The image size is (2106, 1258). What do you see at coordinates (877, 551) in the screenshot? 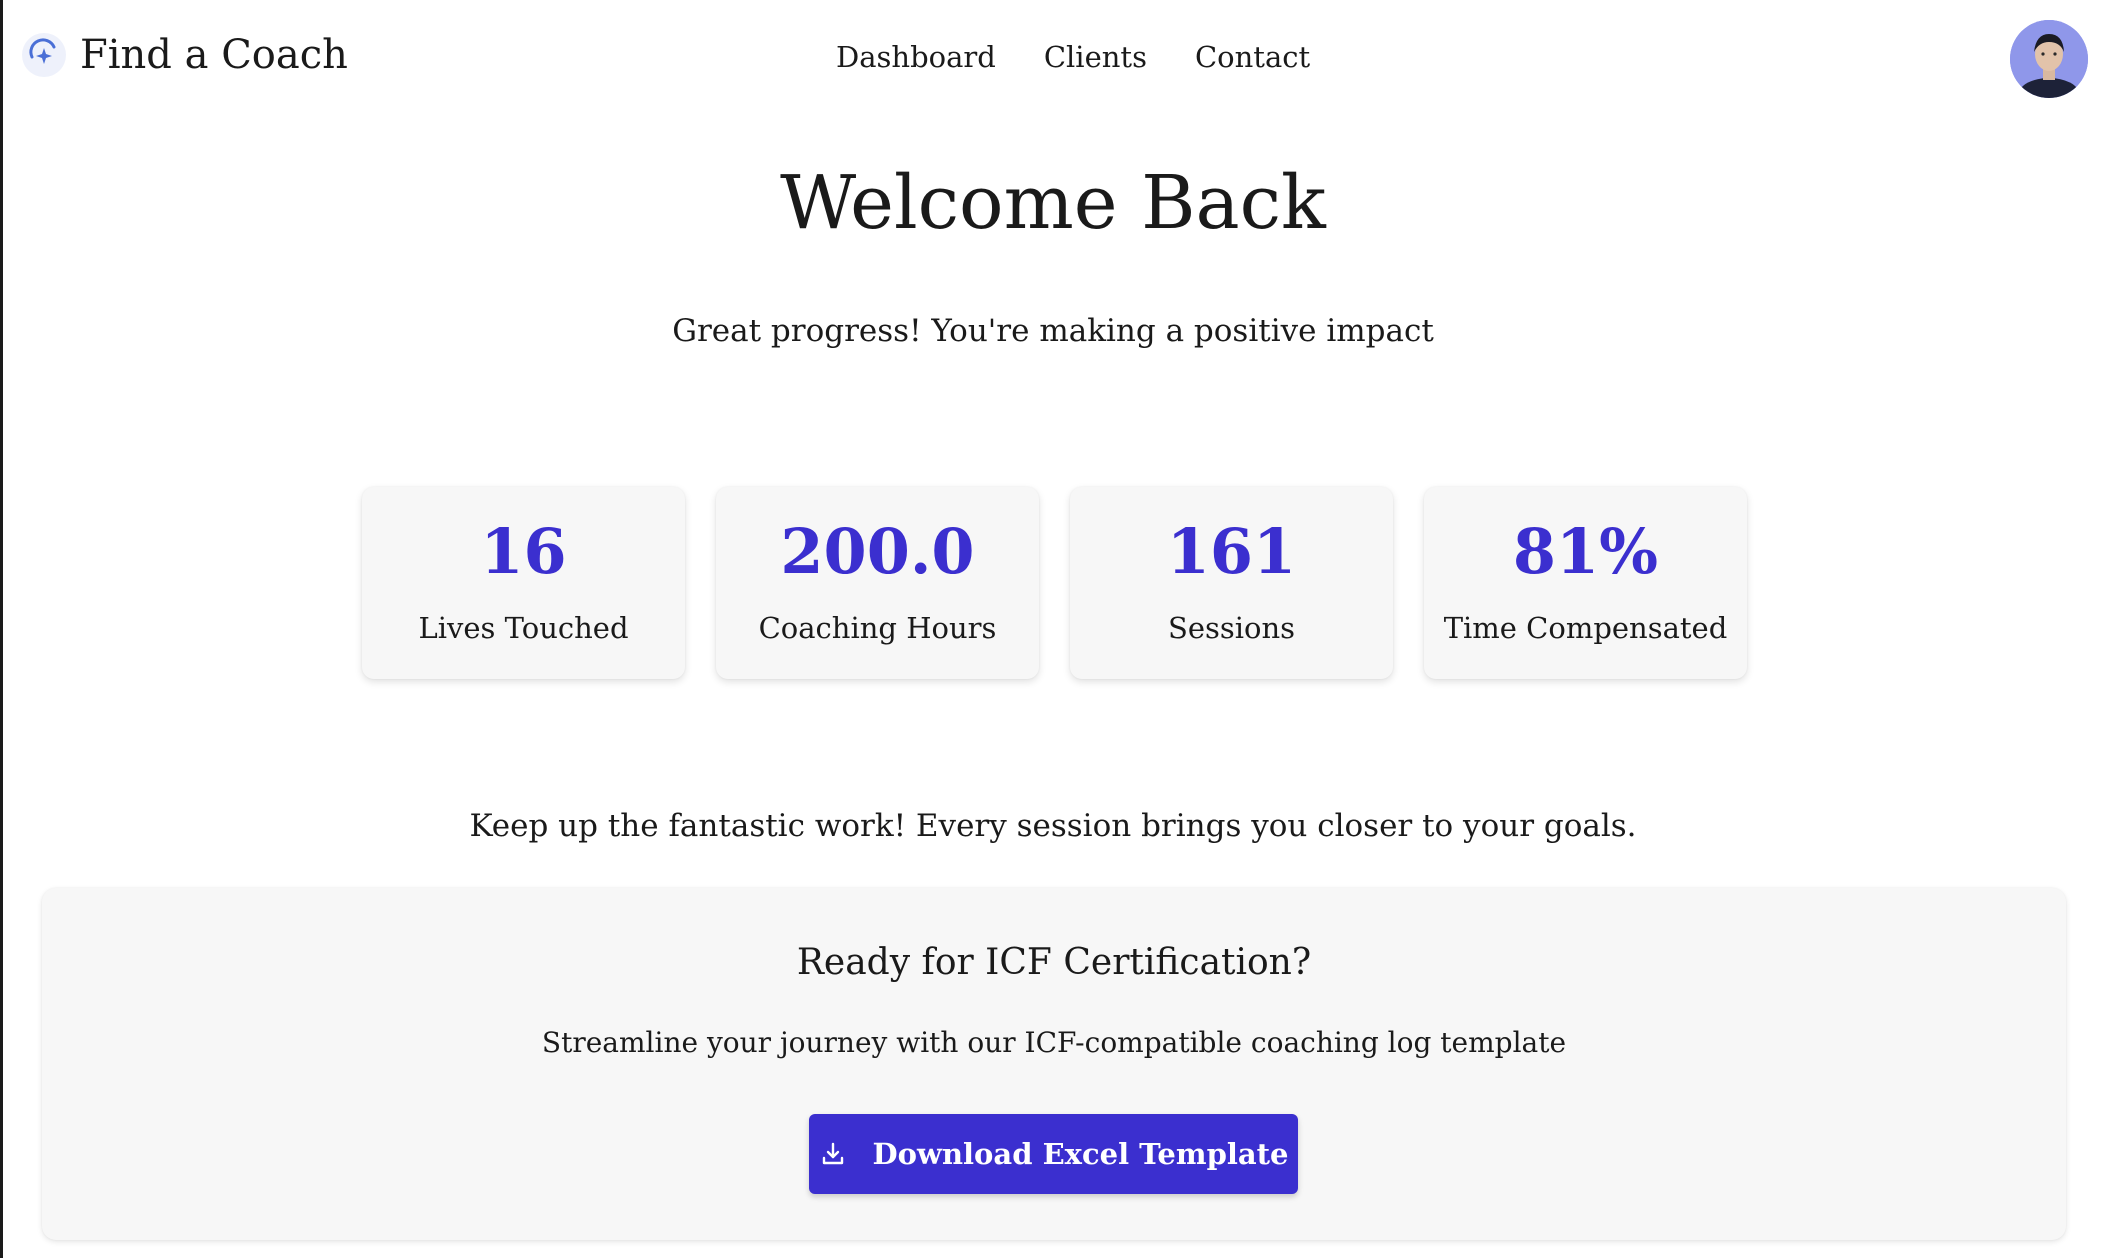
I see `stat-value: 200.0` at bounding box center [877, 551].